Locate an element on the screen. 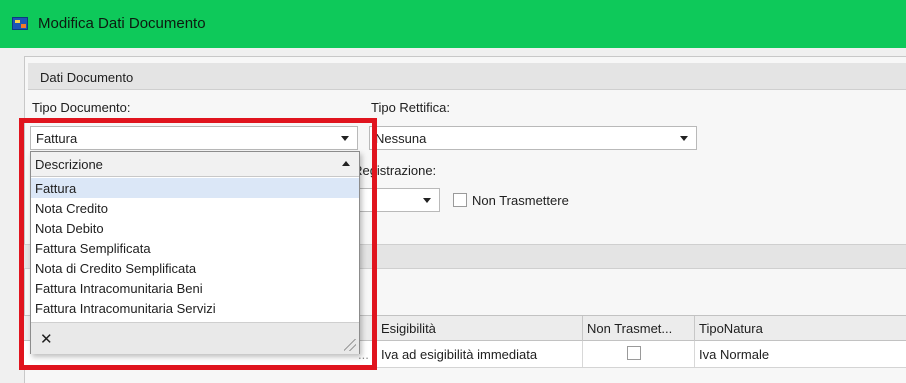  non-trasmettere-checkbox is located at coordinates (460, 200).